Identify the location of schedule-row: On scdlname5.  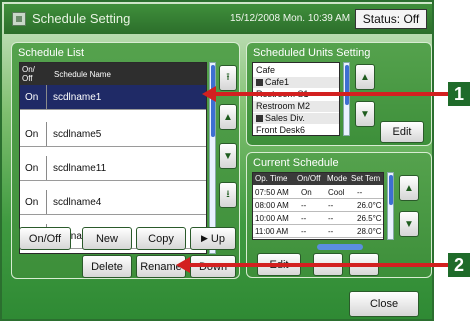
(113, 134).